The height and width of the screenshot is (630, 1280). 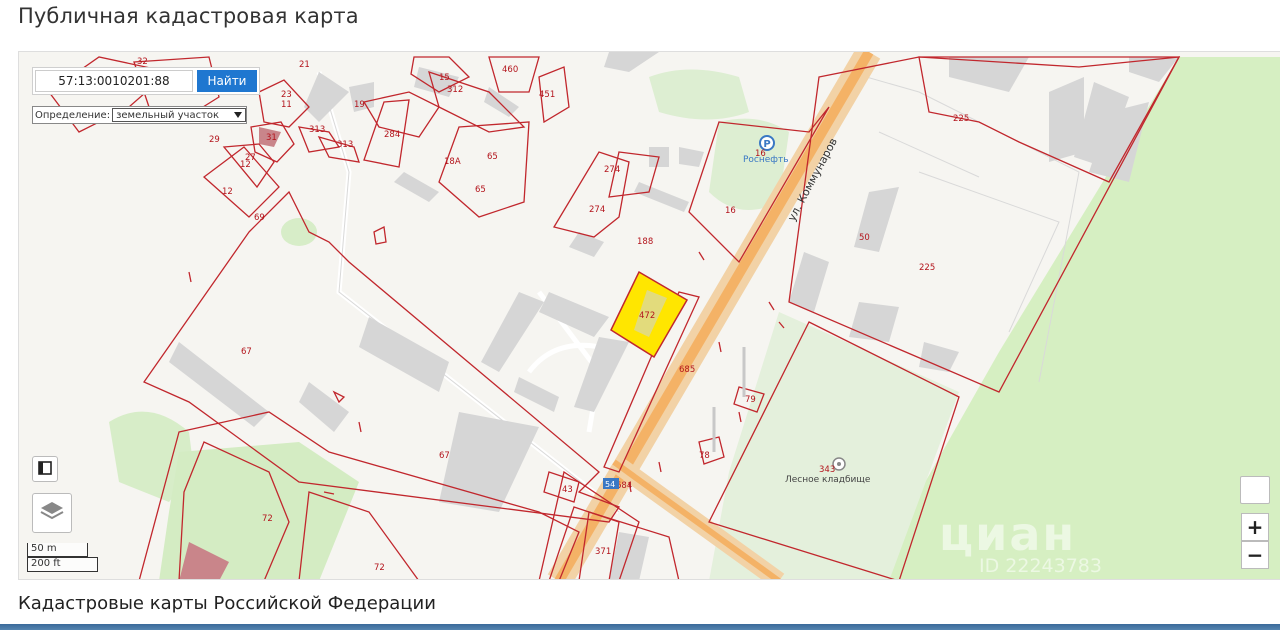 I want to click on rosneft-marker-icon: P, so click(x=767, y=143).